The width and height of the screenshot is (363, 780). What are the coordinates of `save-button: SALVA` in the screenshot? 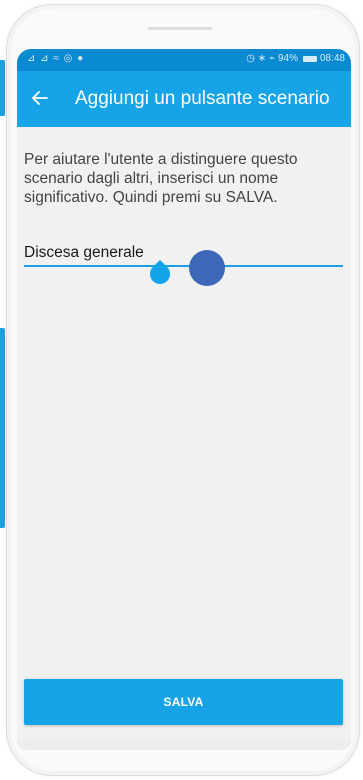 It's located at (183, 702).